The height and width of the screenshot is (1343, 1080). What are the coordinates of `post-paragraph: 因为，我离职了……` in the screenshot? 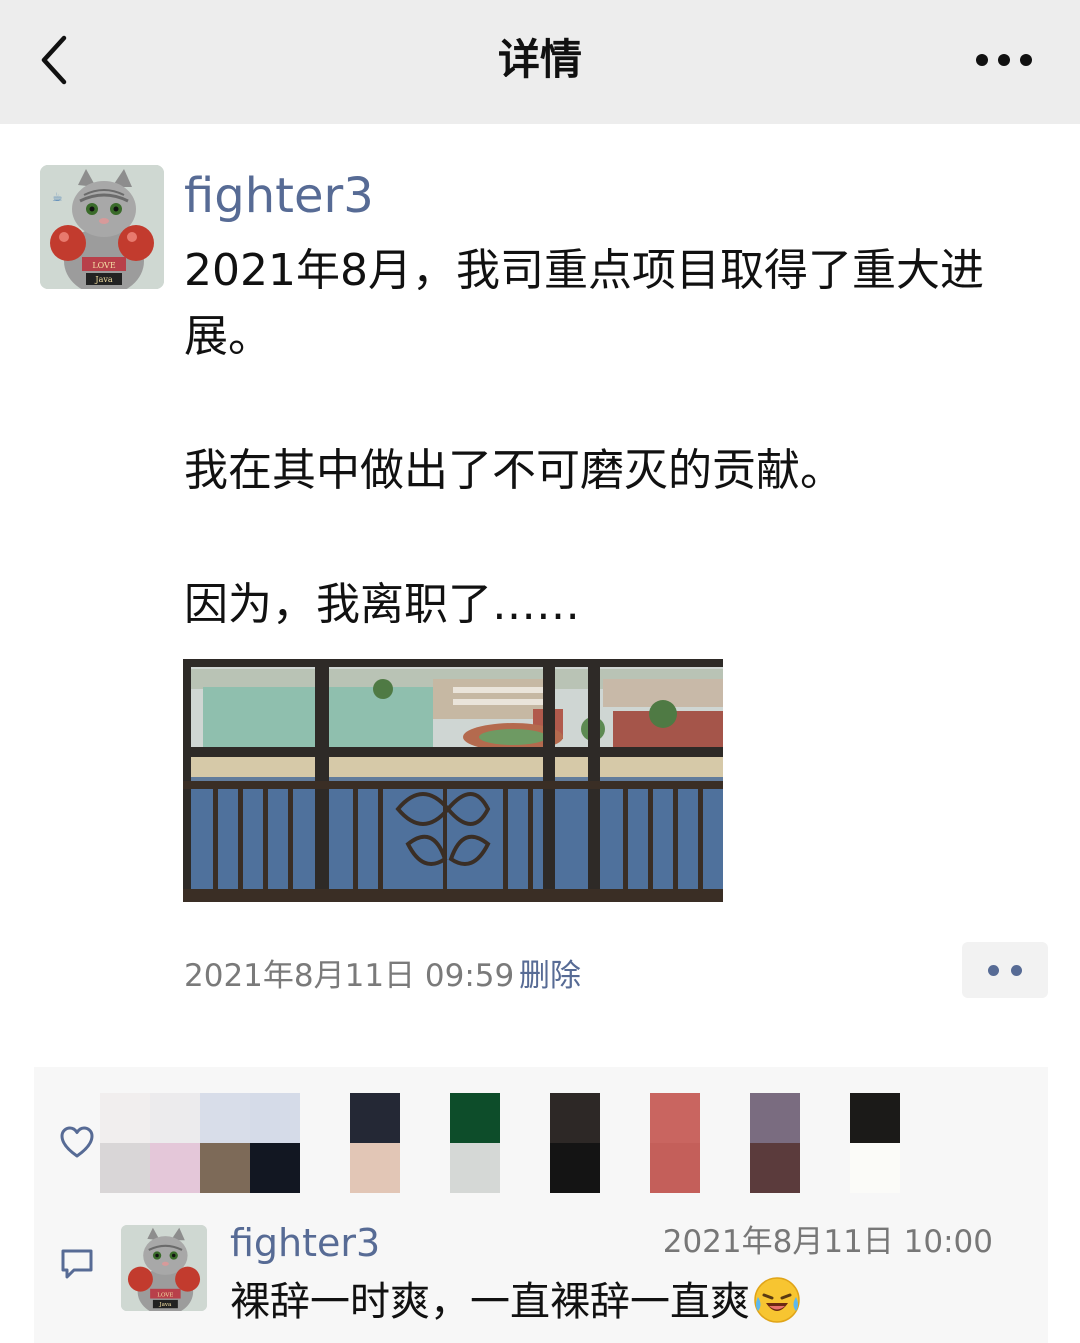 It's located at (382, 604).